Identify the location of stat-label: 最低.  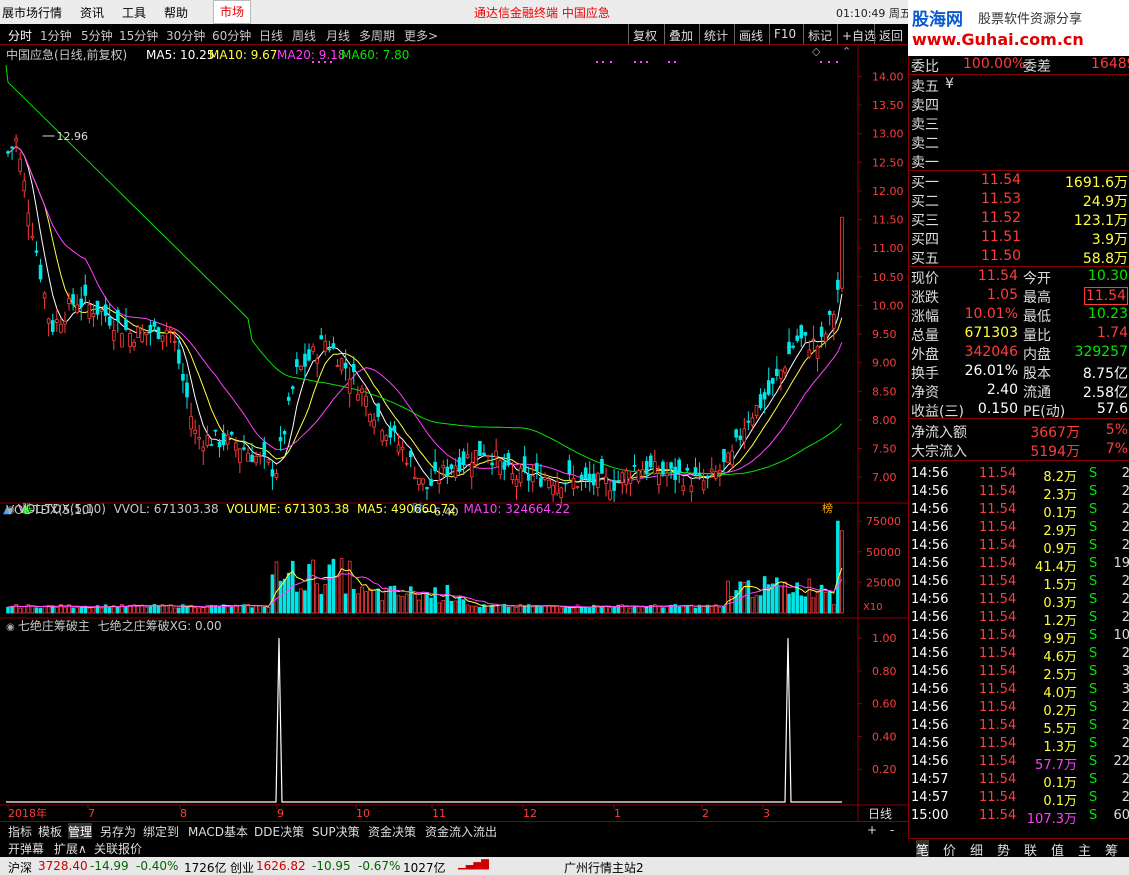
(1037, 317).